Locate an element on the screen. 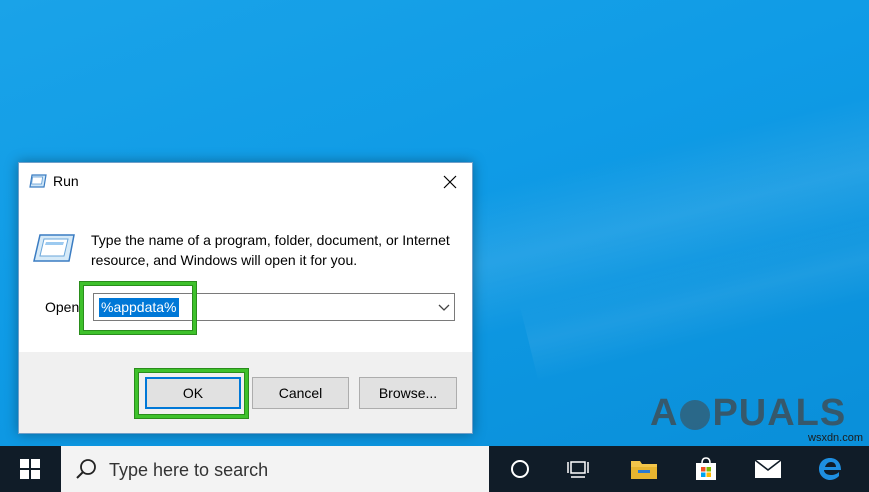 This screenshot has height=492, width=869. run-program-icon is located at coordinates (54, 248).